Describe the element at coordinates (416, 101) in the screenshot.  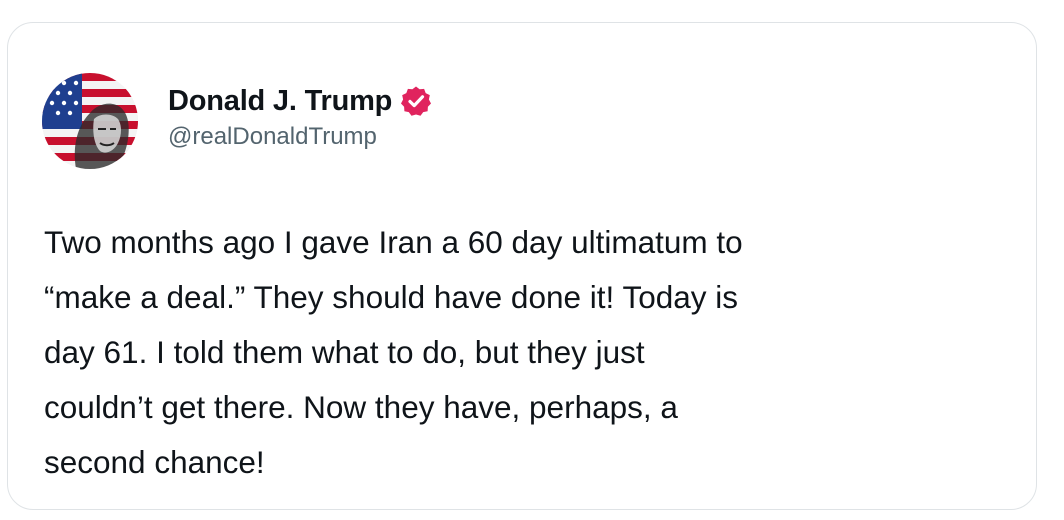
I see `verified-badge-icon` at that location.